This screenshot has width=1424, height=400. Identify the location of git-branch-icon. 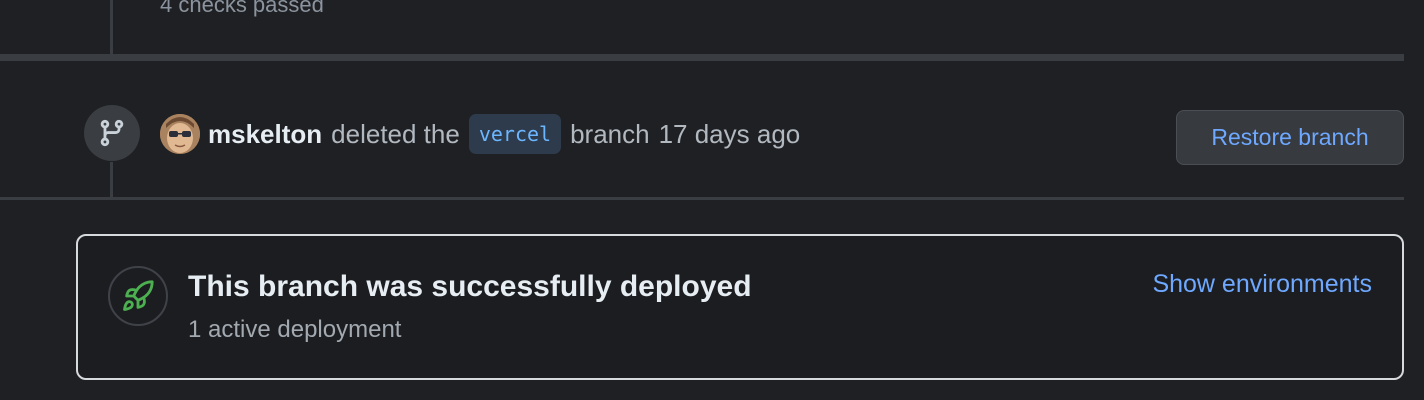
(112, 133).